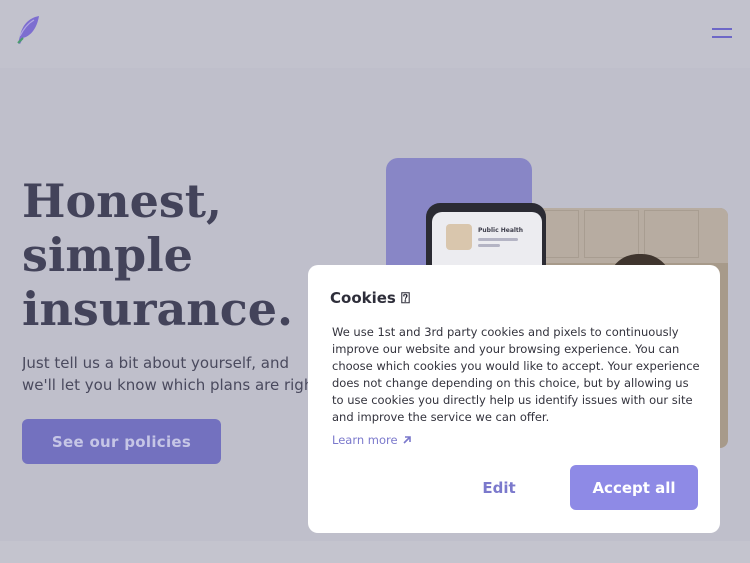 This screenshot has height=563, width=750. I want to click on accept-all-button: Accept all, so click(634, 487).